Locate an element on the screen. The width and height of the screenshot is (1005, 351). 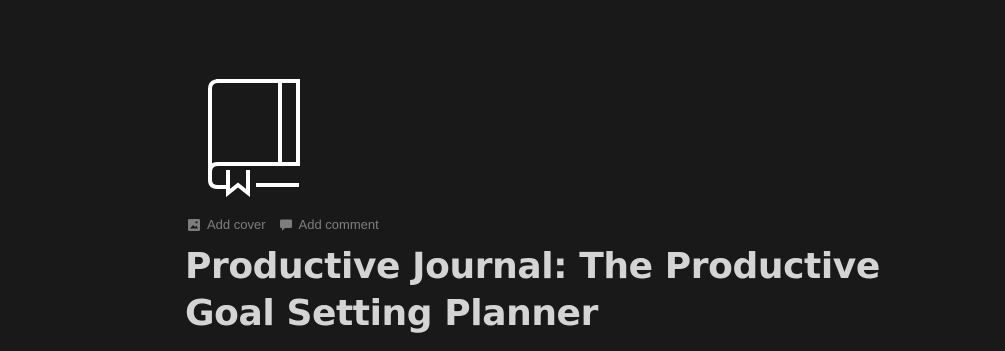
comment-icon is located at coordinates (286, 225).